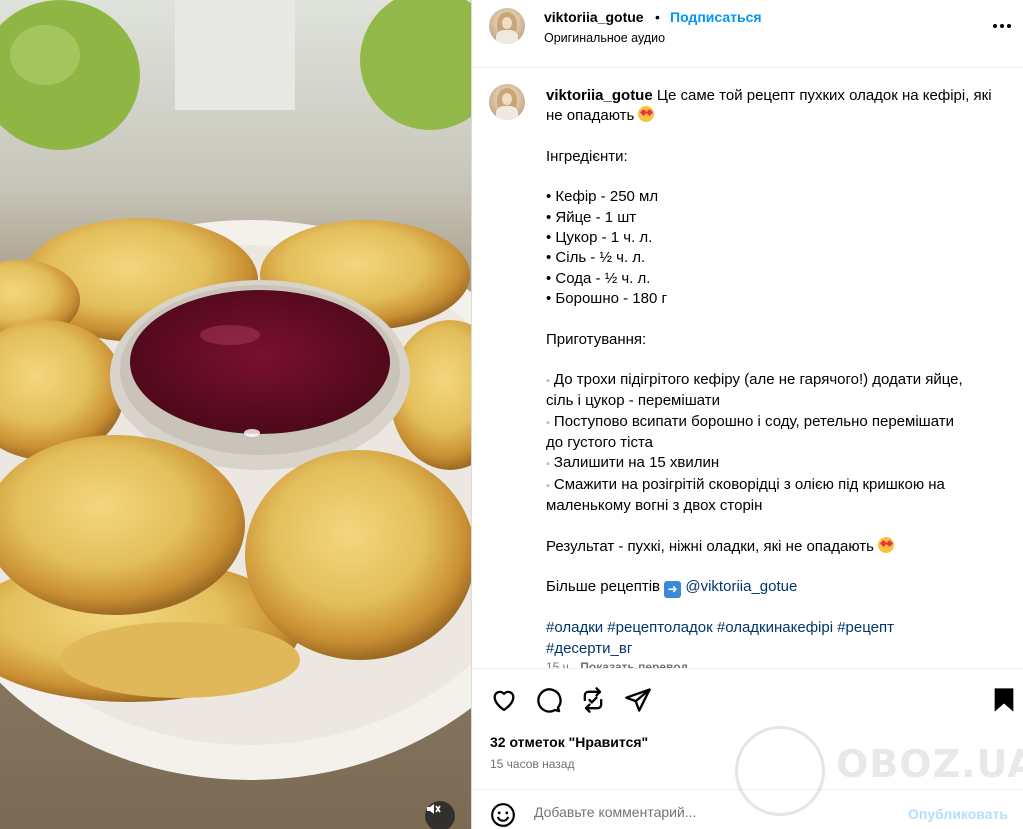  Describe the element at coordinates (600, 443) in the screenshot. I see `step-text: до густого тіста` at that location.